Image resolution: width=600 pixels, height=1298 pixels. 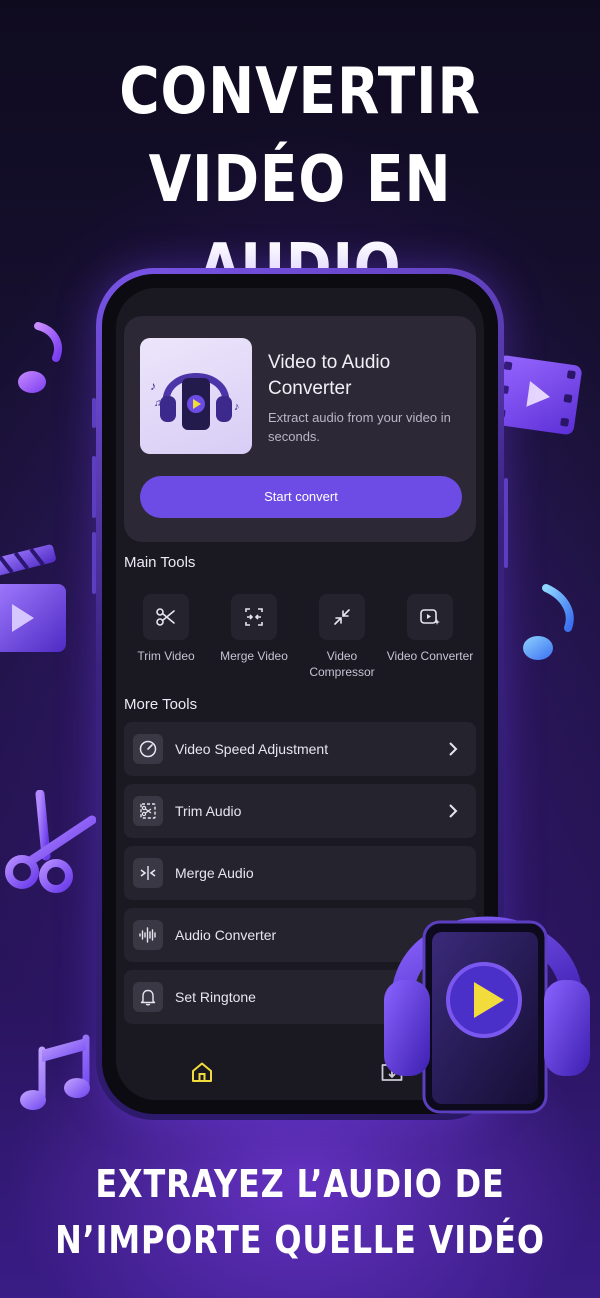 I want to click on compress-icon, so click(x=342, y=617).